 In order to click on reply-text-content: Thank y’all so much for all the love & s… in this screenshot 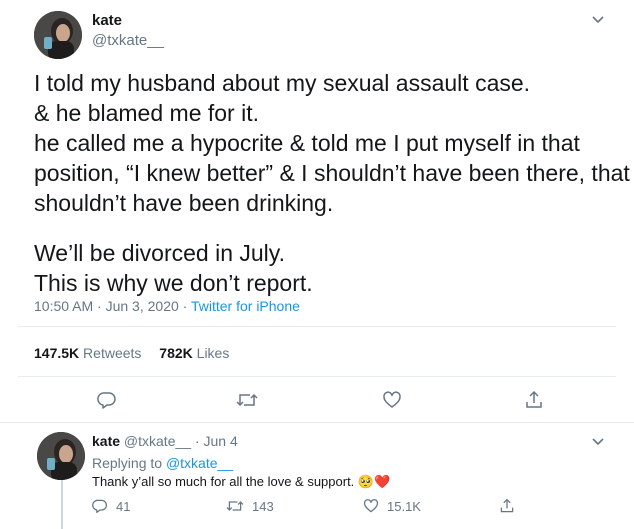, I will do `click(223, 481)`.